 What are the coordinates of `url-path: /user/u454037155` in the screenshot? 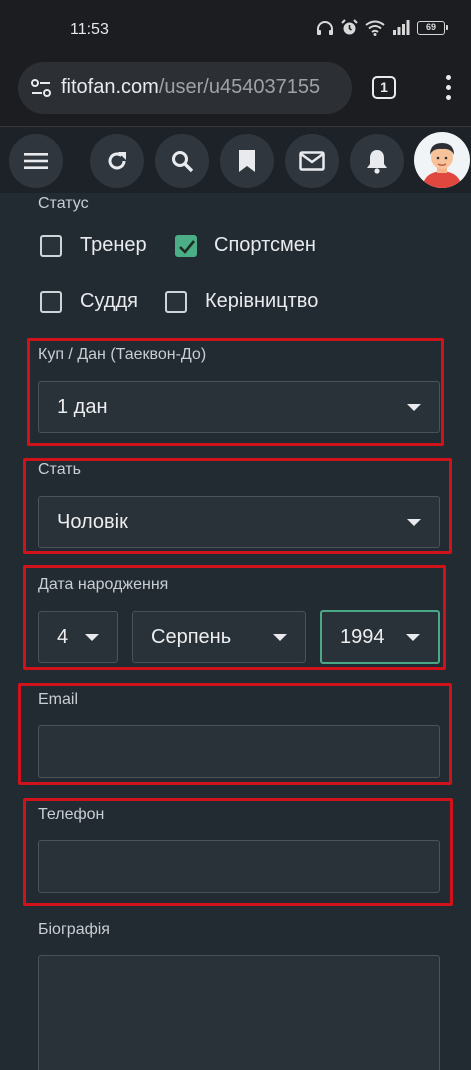 It's located at (239, 87).